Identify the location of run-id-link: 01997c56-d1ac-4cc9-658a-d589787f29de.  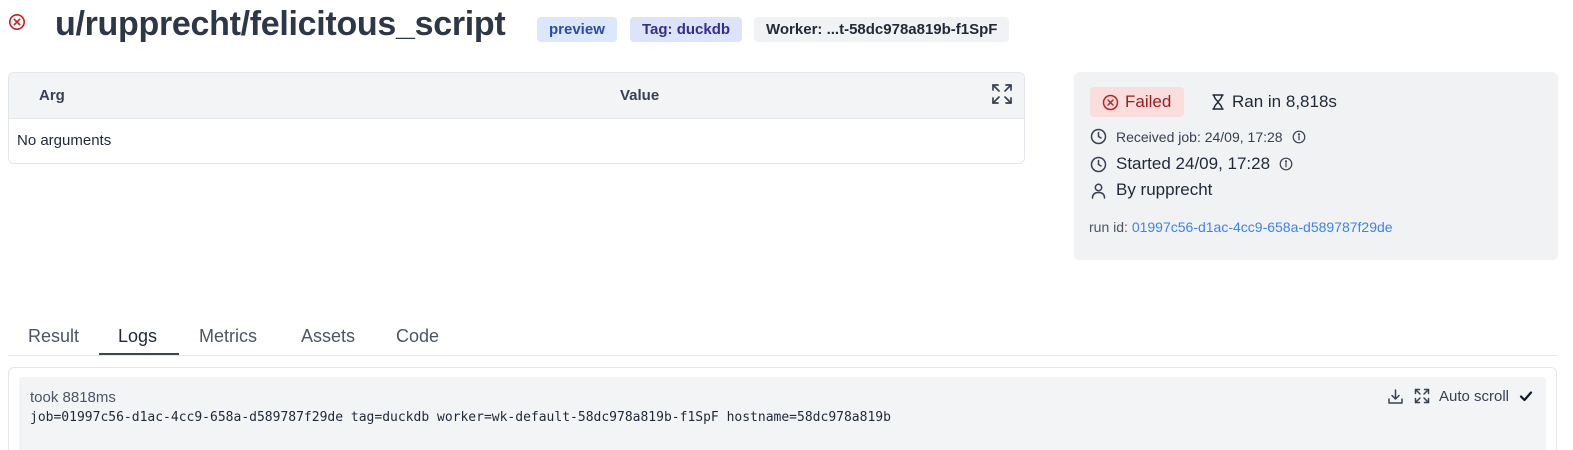
(1262, 227).